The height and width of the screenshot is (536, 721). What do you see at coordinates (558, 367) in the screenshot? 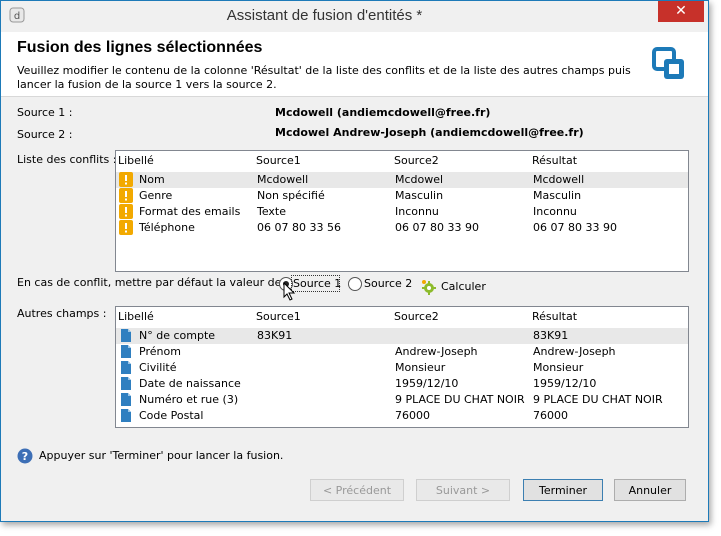
I see `cell-result: Monsieur` at bounding box center [558, 367].